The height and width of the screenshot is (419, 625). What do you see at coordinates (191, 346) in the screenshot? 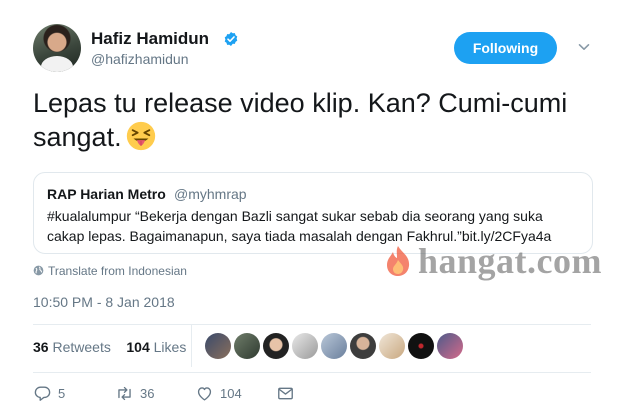
I see `stats-separator` at bounding box center [191, 346].